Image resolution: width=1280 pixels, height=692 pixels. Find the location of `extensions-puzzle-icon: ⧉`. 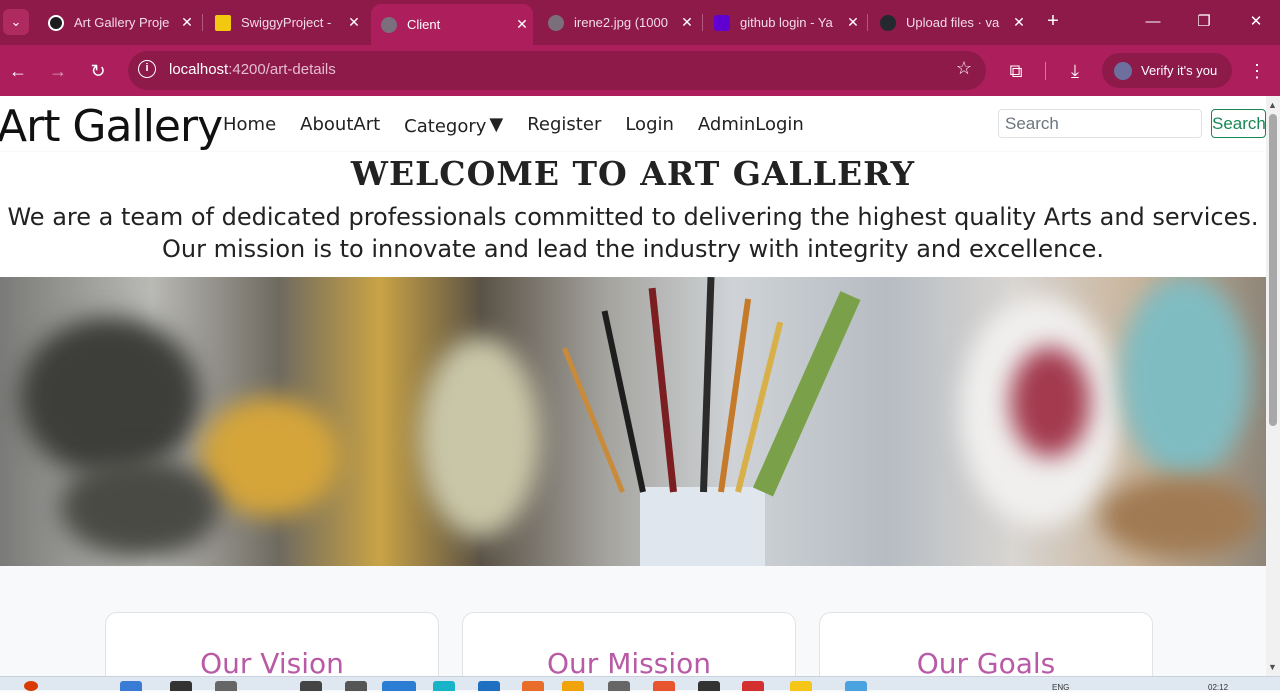

extensions-puzzle-icon: ⧉ is located at coordinates (1016, 71).